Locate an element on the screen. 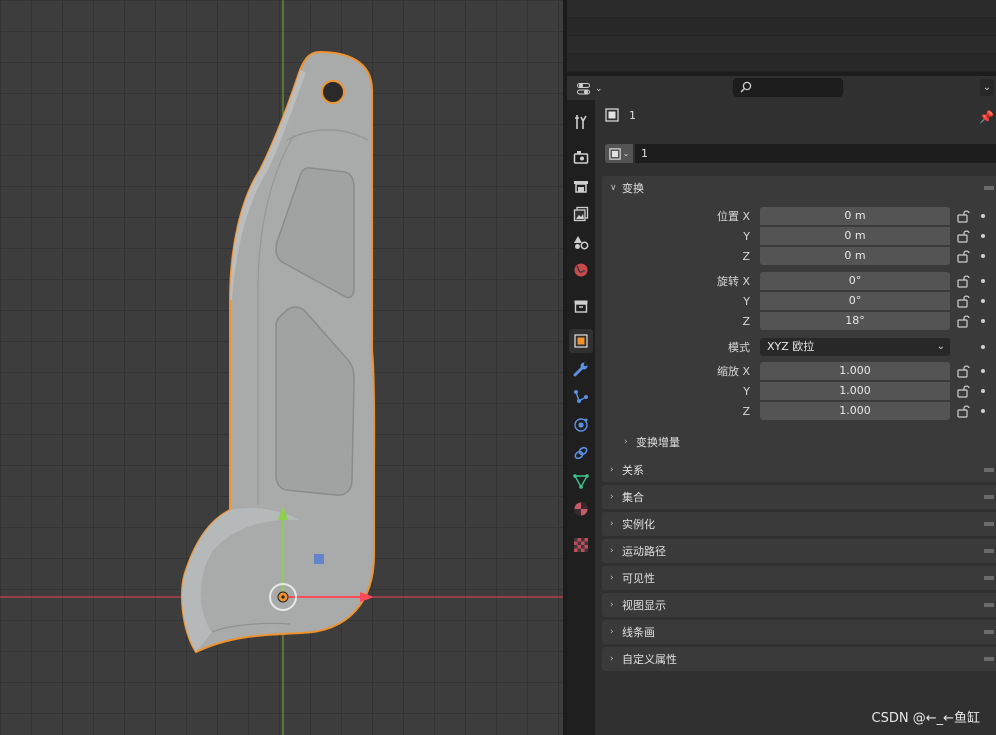  tab-texture is located at coordinates (581, 545).